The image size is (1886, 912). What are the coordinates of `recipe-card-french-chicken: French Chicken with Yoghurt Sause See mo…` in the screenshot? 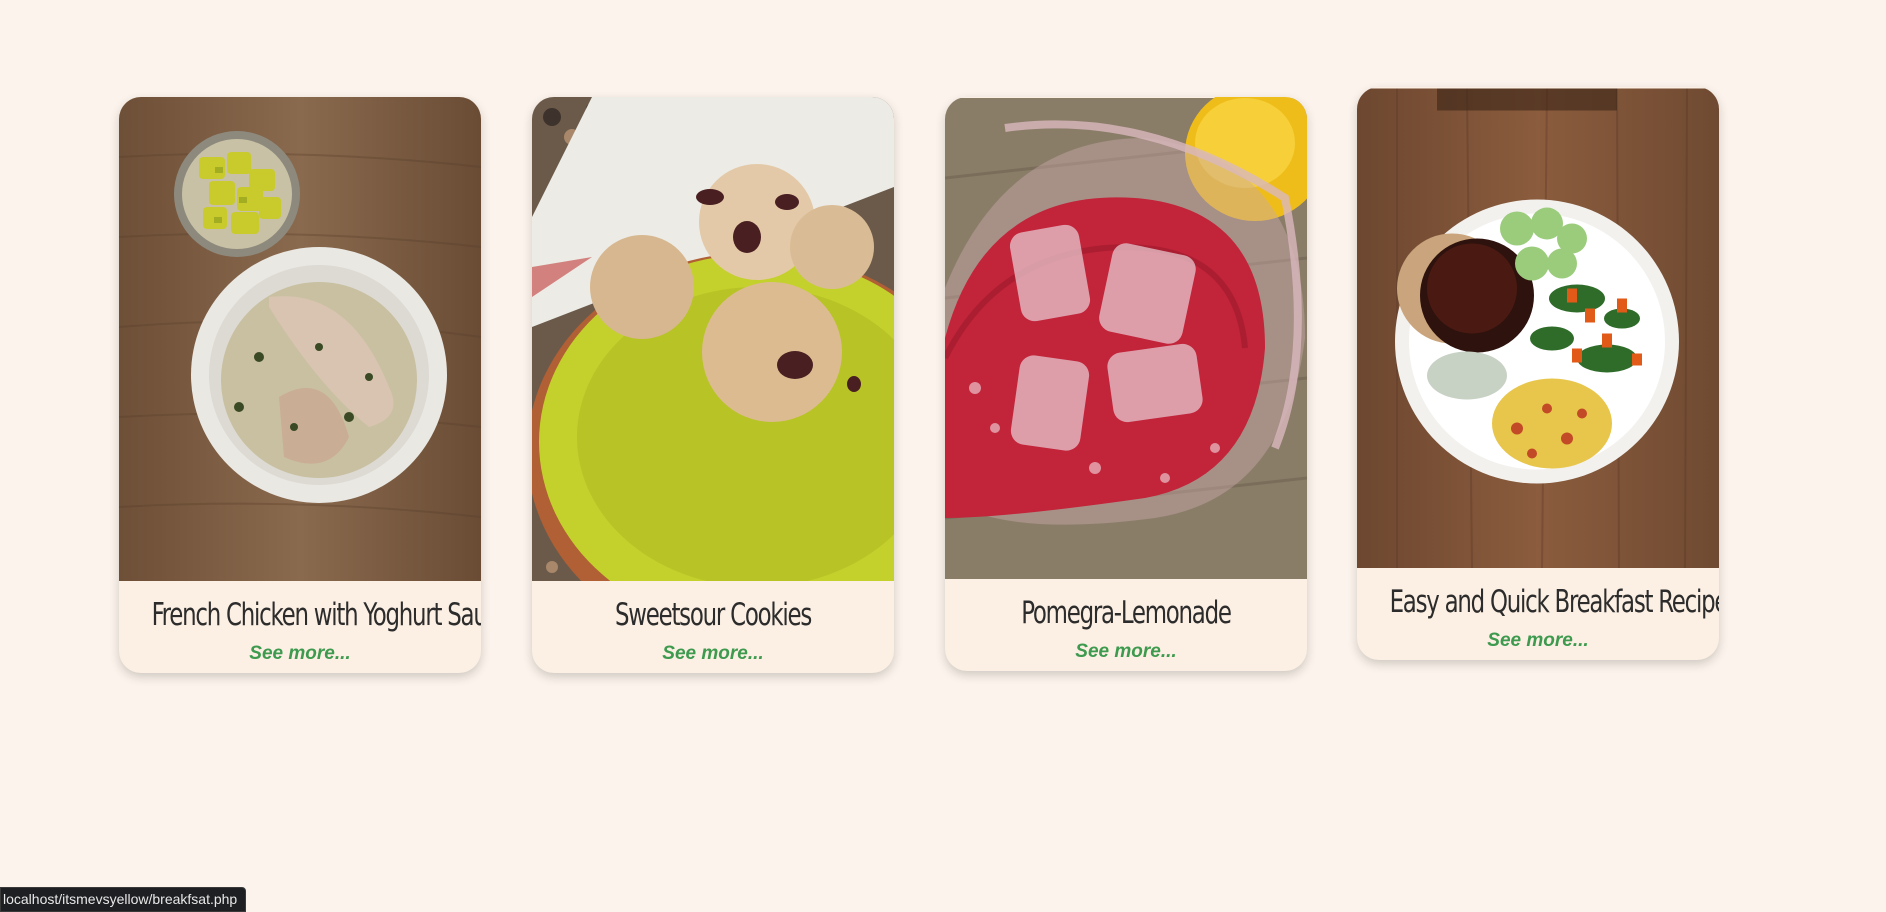 It's located at (300, 385).